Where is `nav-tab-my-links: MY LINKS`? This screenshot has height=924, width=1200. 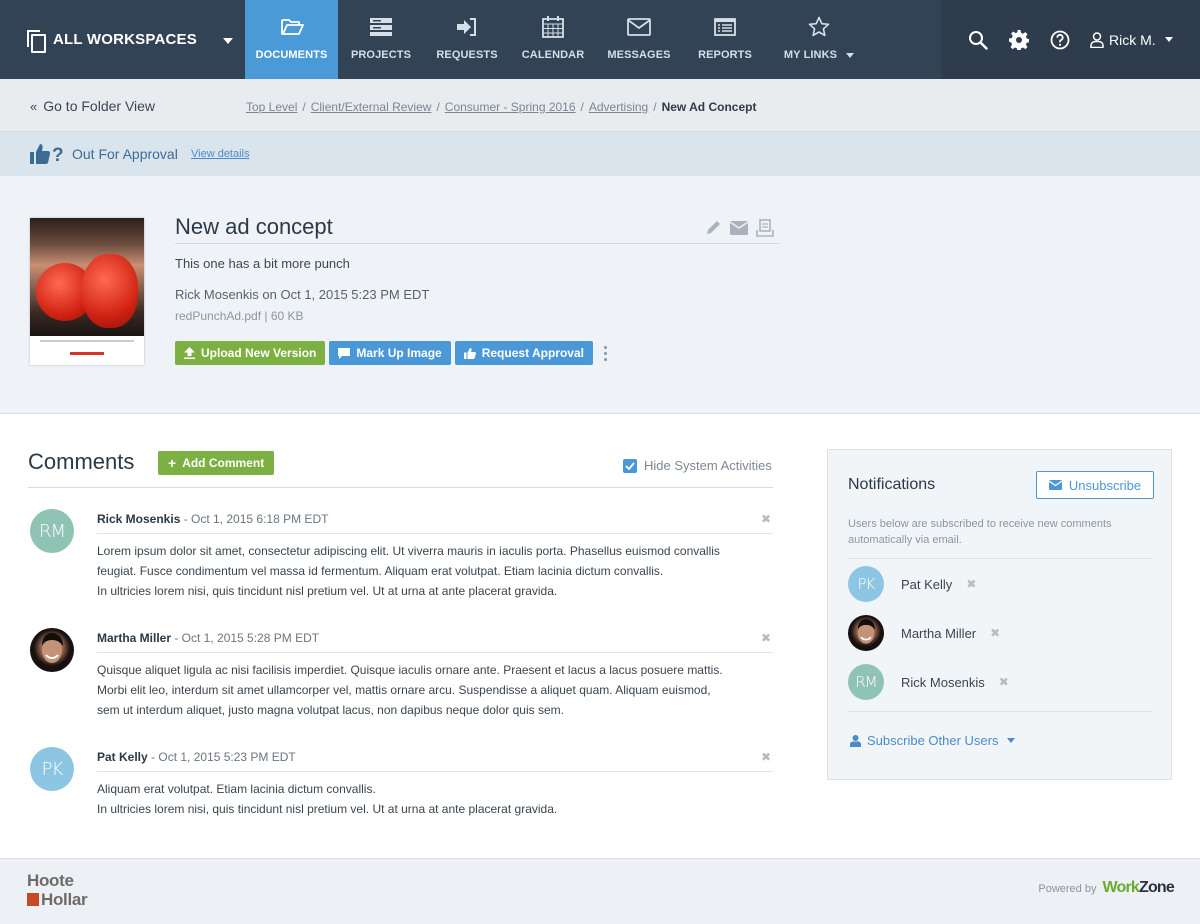
nav-tab-my-links: MY LINKS is located at coordinates (819, 39).